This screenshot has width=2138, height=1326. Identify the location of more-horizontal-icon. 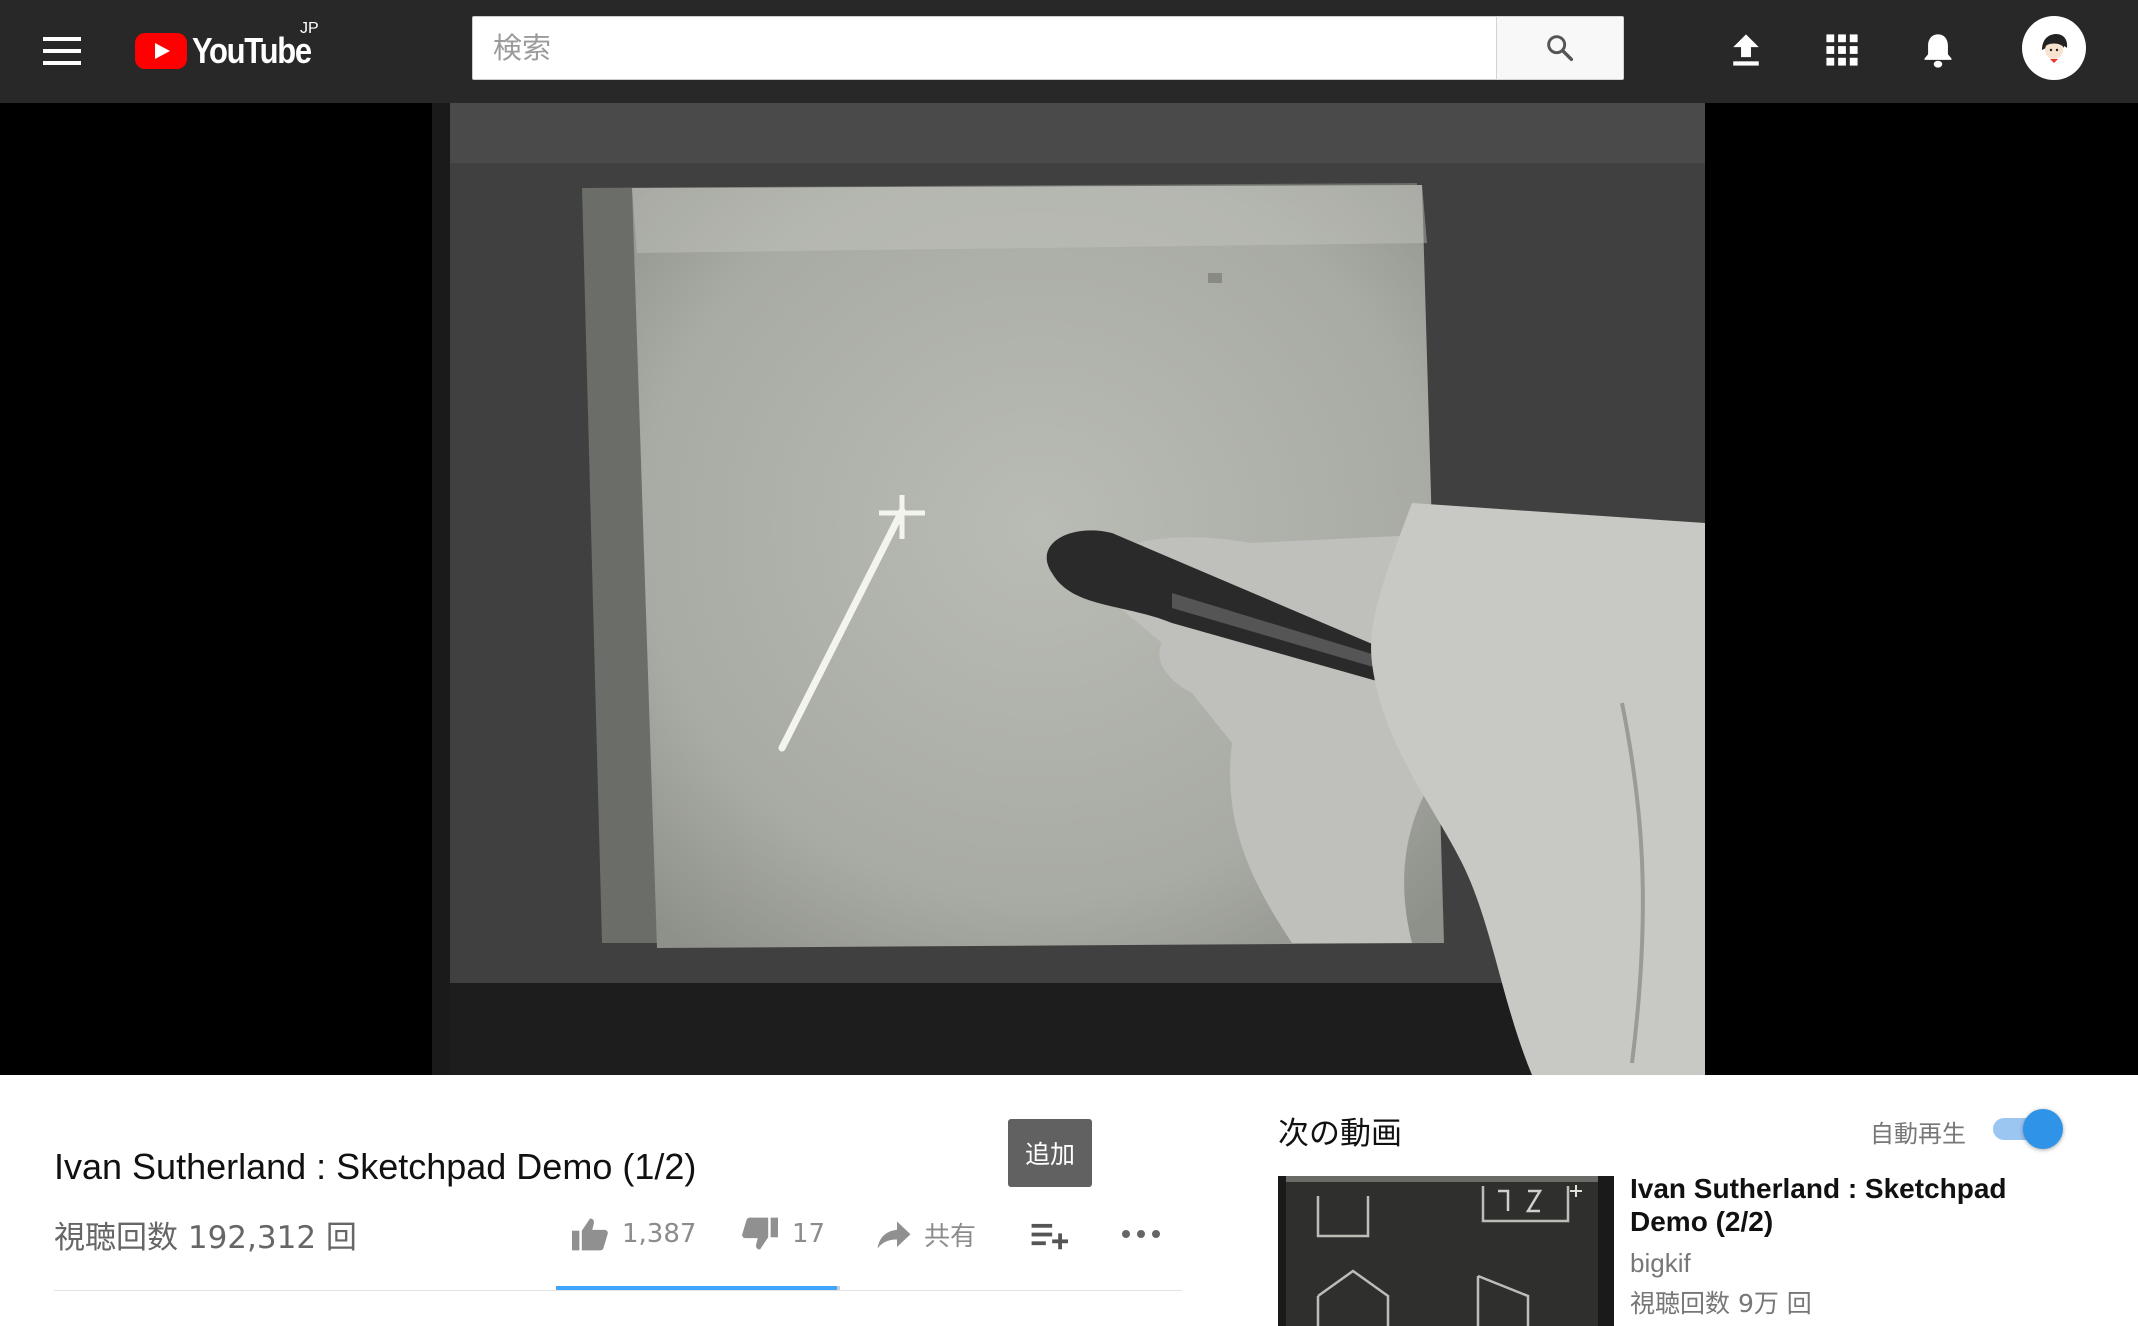
(1141, 1234).